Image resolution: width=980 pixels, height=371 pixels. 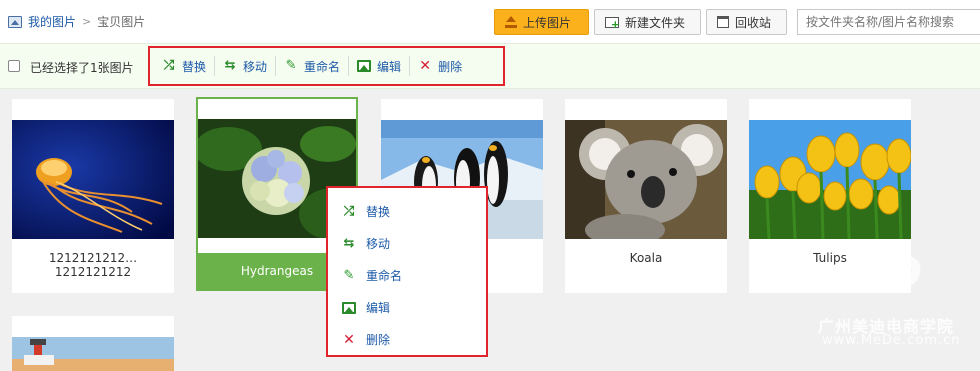 I want to click on image-card: Koala, so click(x=646, y=196).